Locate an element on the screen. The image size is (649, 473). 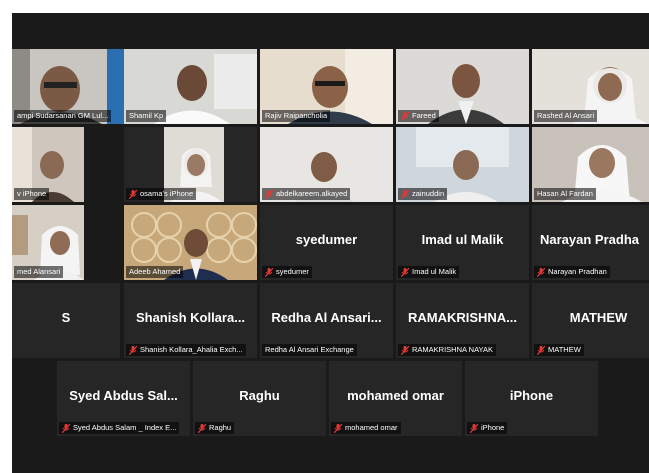
participant-display-name: mohamed omar is located at coordinates (395, 395).